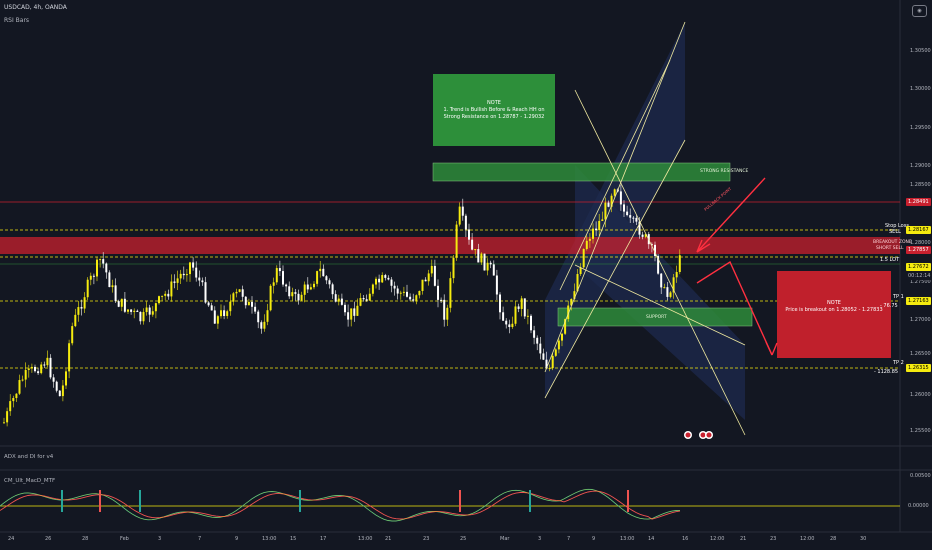 The height and width of the screenshot is (550, 932). What do you see at coordinates (651, 539) in the screenshot?
I see `time-tick: 14` at bounding box center [651, 539].